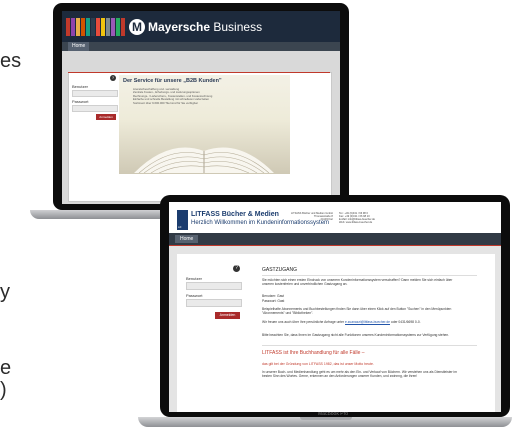 The height and width of the screenshot is (428, 516). I want to click on contact-text-b: oder 0431/6698 0-0., so click(405, 322).